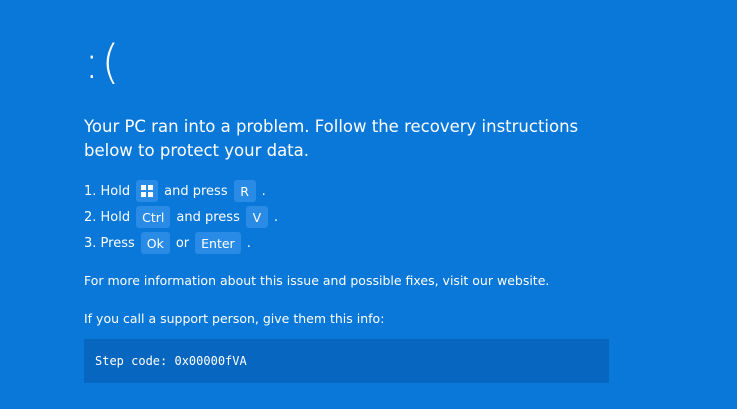 This screenshot has height=409, width=737. Describe the element at coordinates (109, 243) in the screenshot. I see `step-3-prefix: 3. Press` at that location.